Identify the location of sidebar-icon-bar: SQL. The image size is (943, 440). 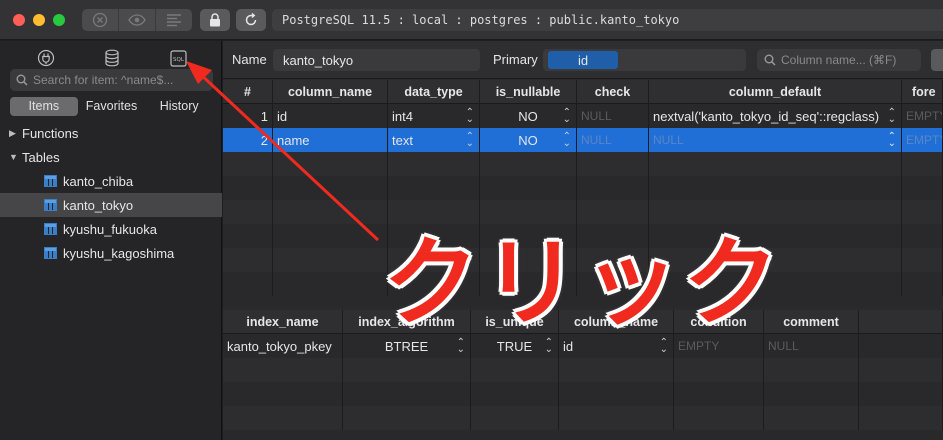
(111, 58).